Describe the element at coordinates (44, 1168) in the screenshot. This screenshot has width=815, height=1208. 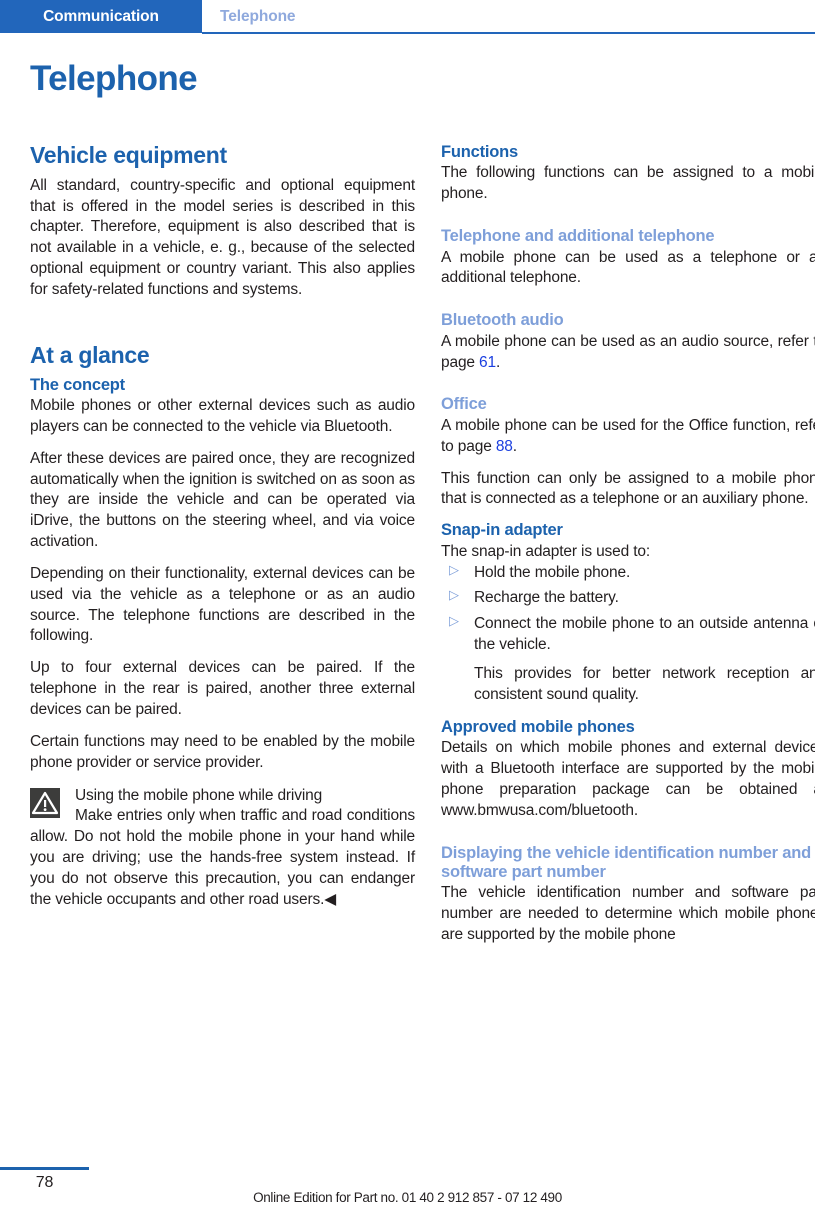
I see `footer-rule` at that location.